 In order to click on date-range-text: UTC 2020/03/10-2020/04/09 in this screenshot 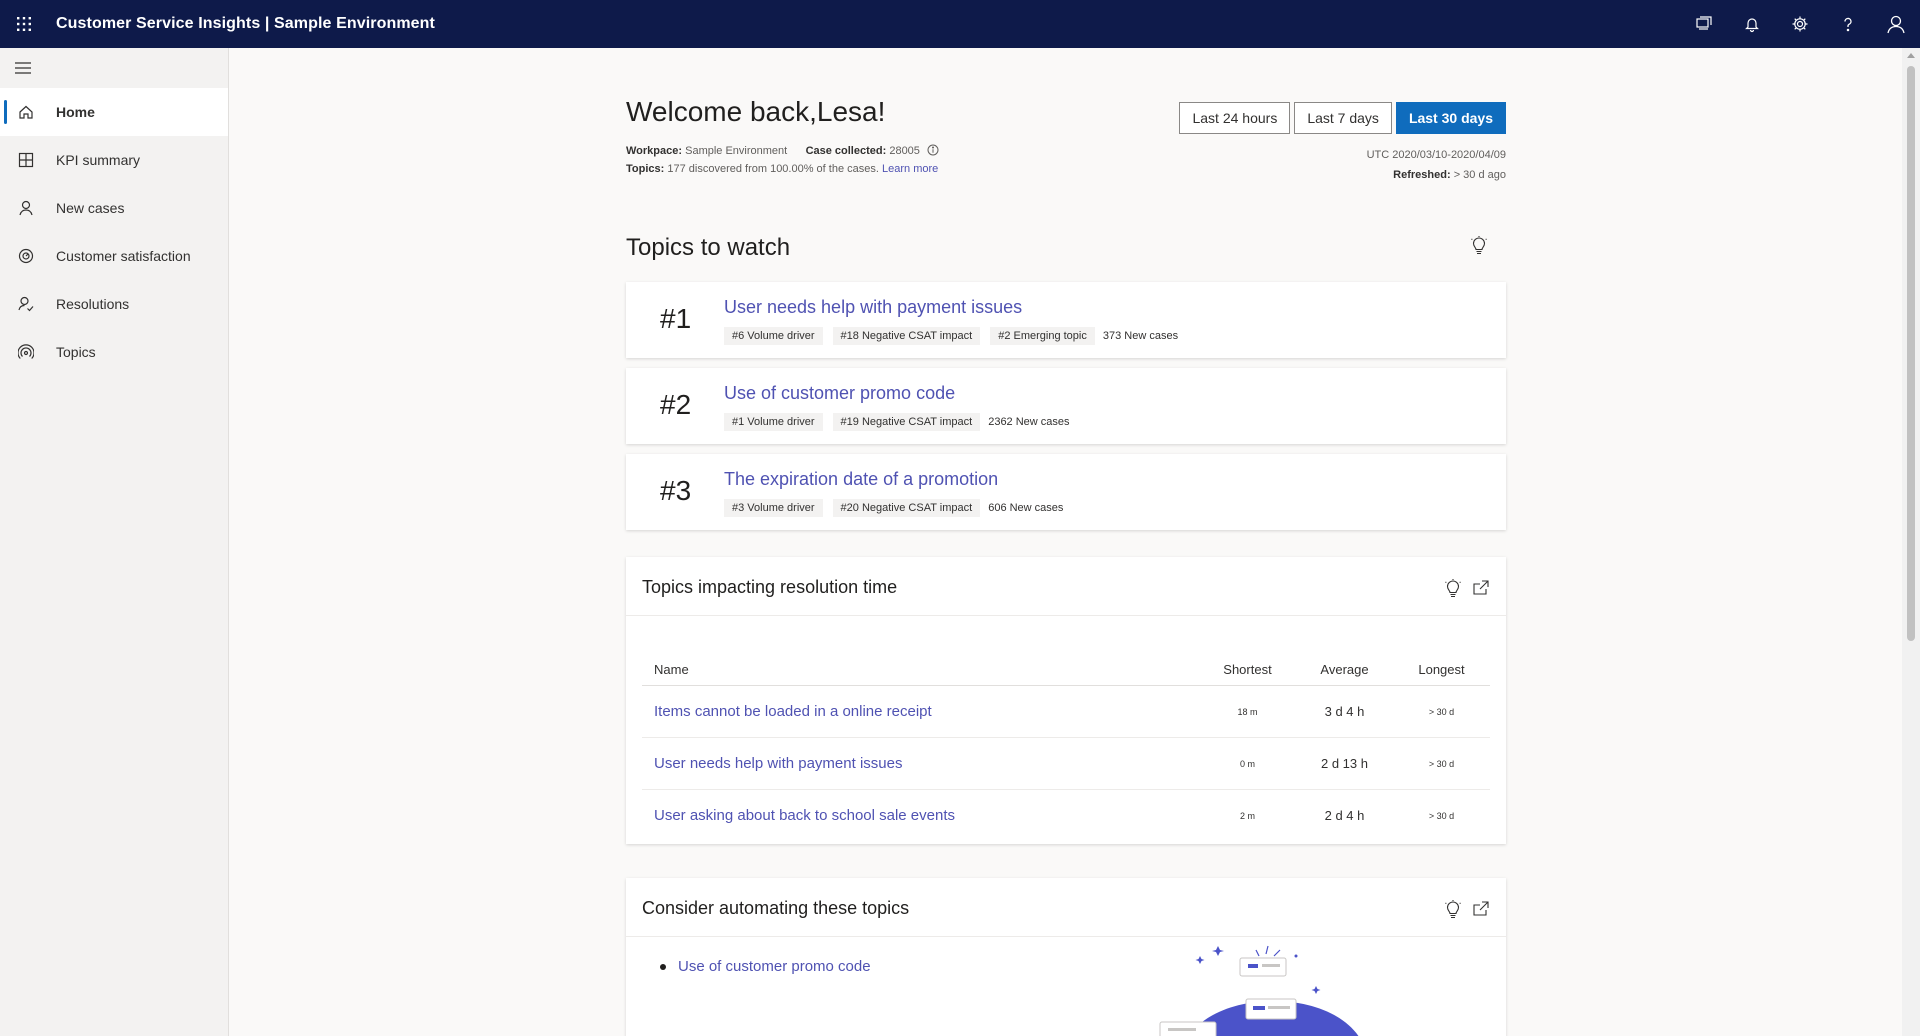, I will do `click(1436, 155)`.